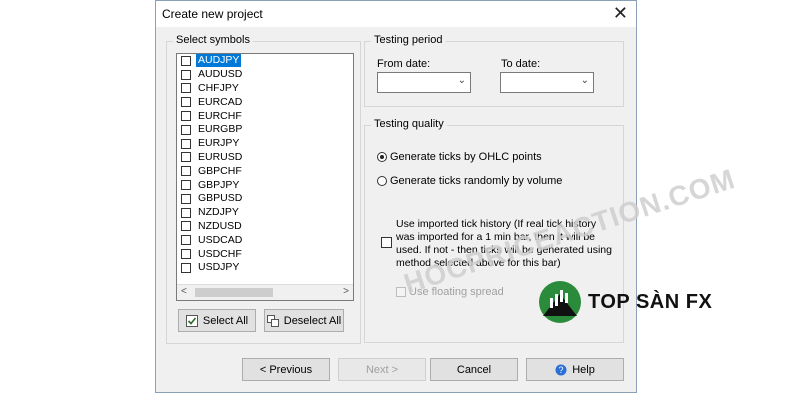 The width and height of the screenshot is (800, 400). What do you see at coordinates (265, 254) in the screenshot?
I see `list-item: USDCHF` at bounding box center [265, 254].